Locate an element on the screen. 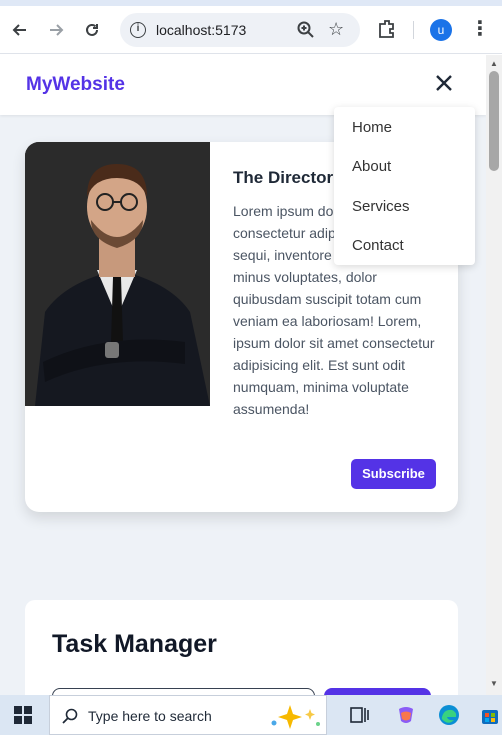 The height and width of the screenshot is (735, 502). os-taskbar: Type here to search is located at coordinates (251, 715).